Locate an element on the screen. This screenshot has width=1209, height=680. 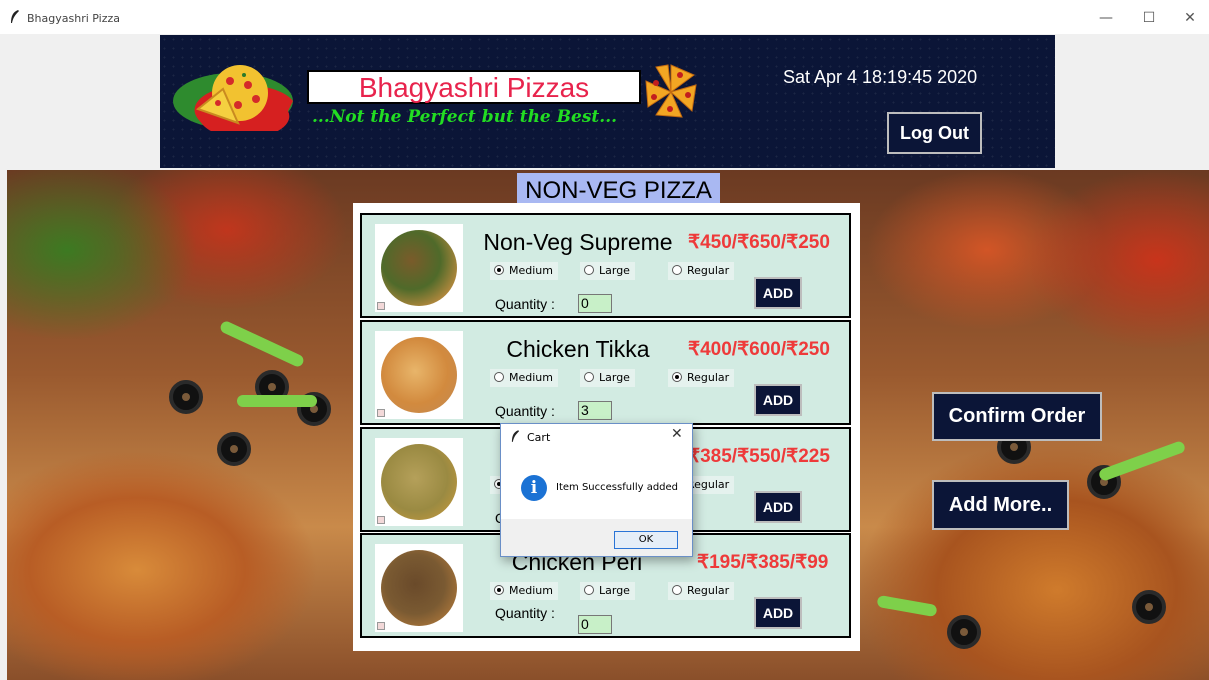
logout-button: Log Out is located at coordinates (934, 133).